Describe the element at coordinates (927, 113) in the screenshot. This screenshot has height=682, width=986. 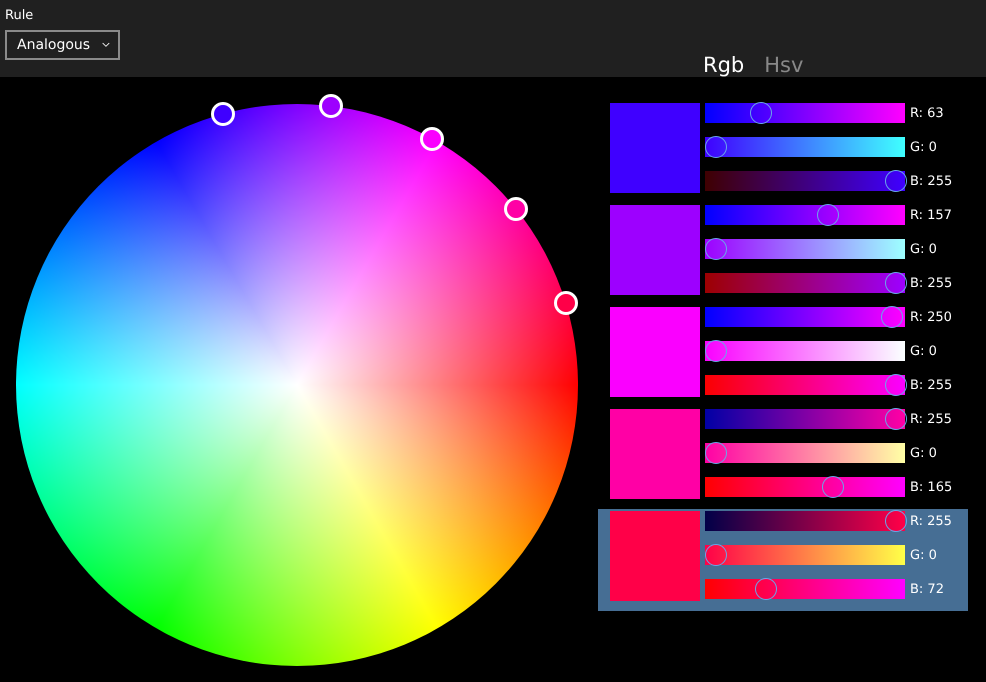
I see `channel-value: R: 63` at that location.